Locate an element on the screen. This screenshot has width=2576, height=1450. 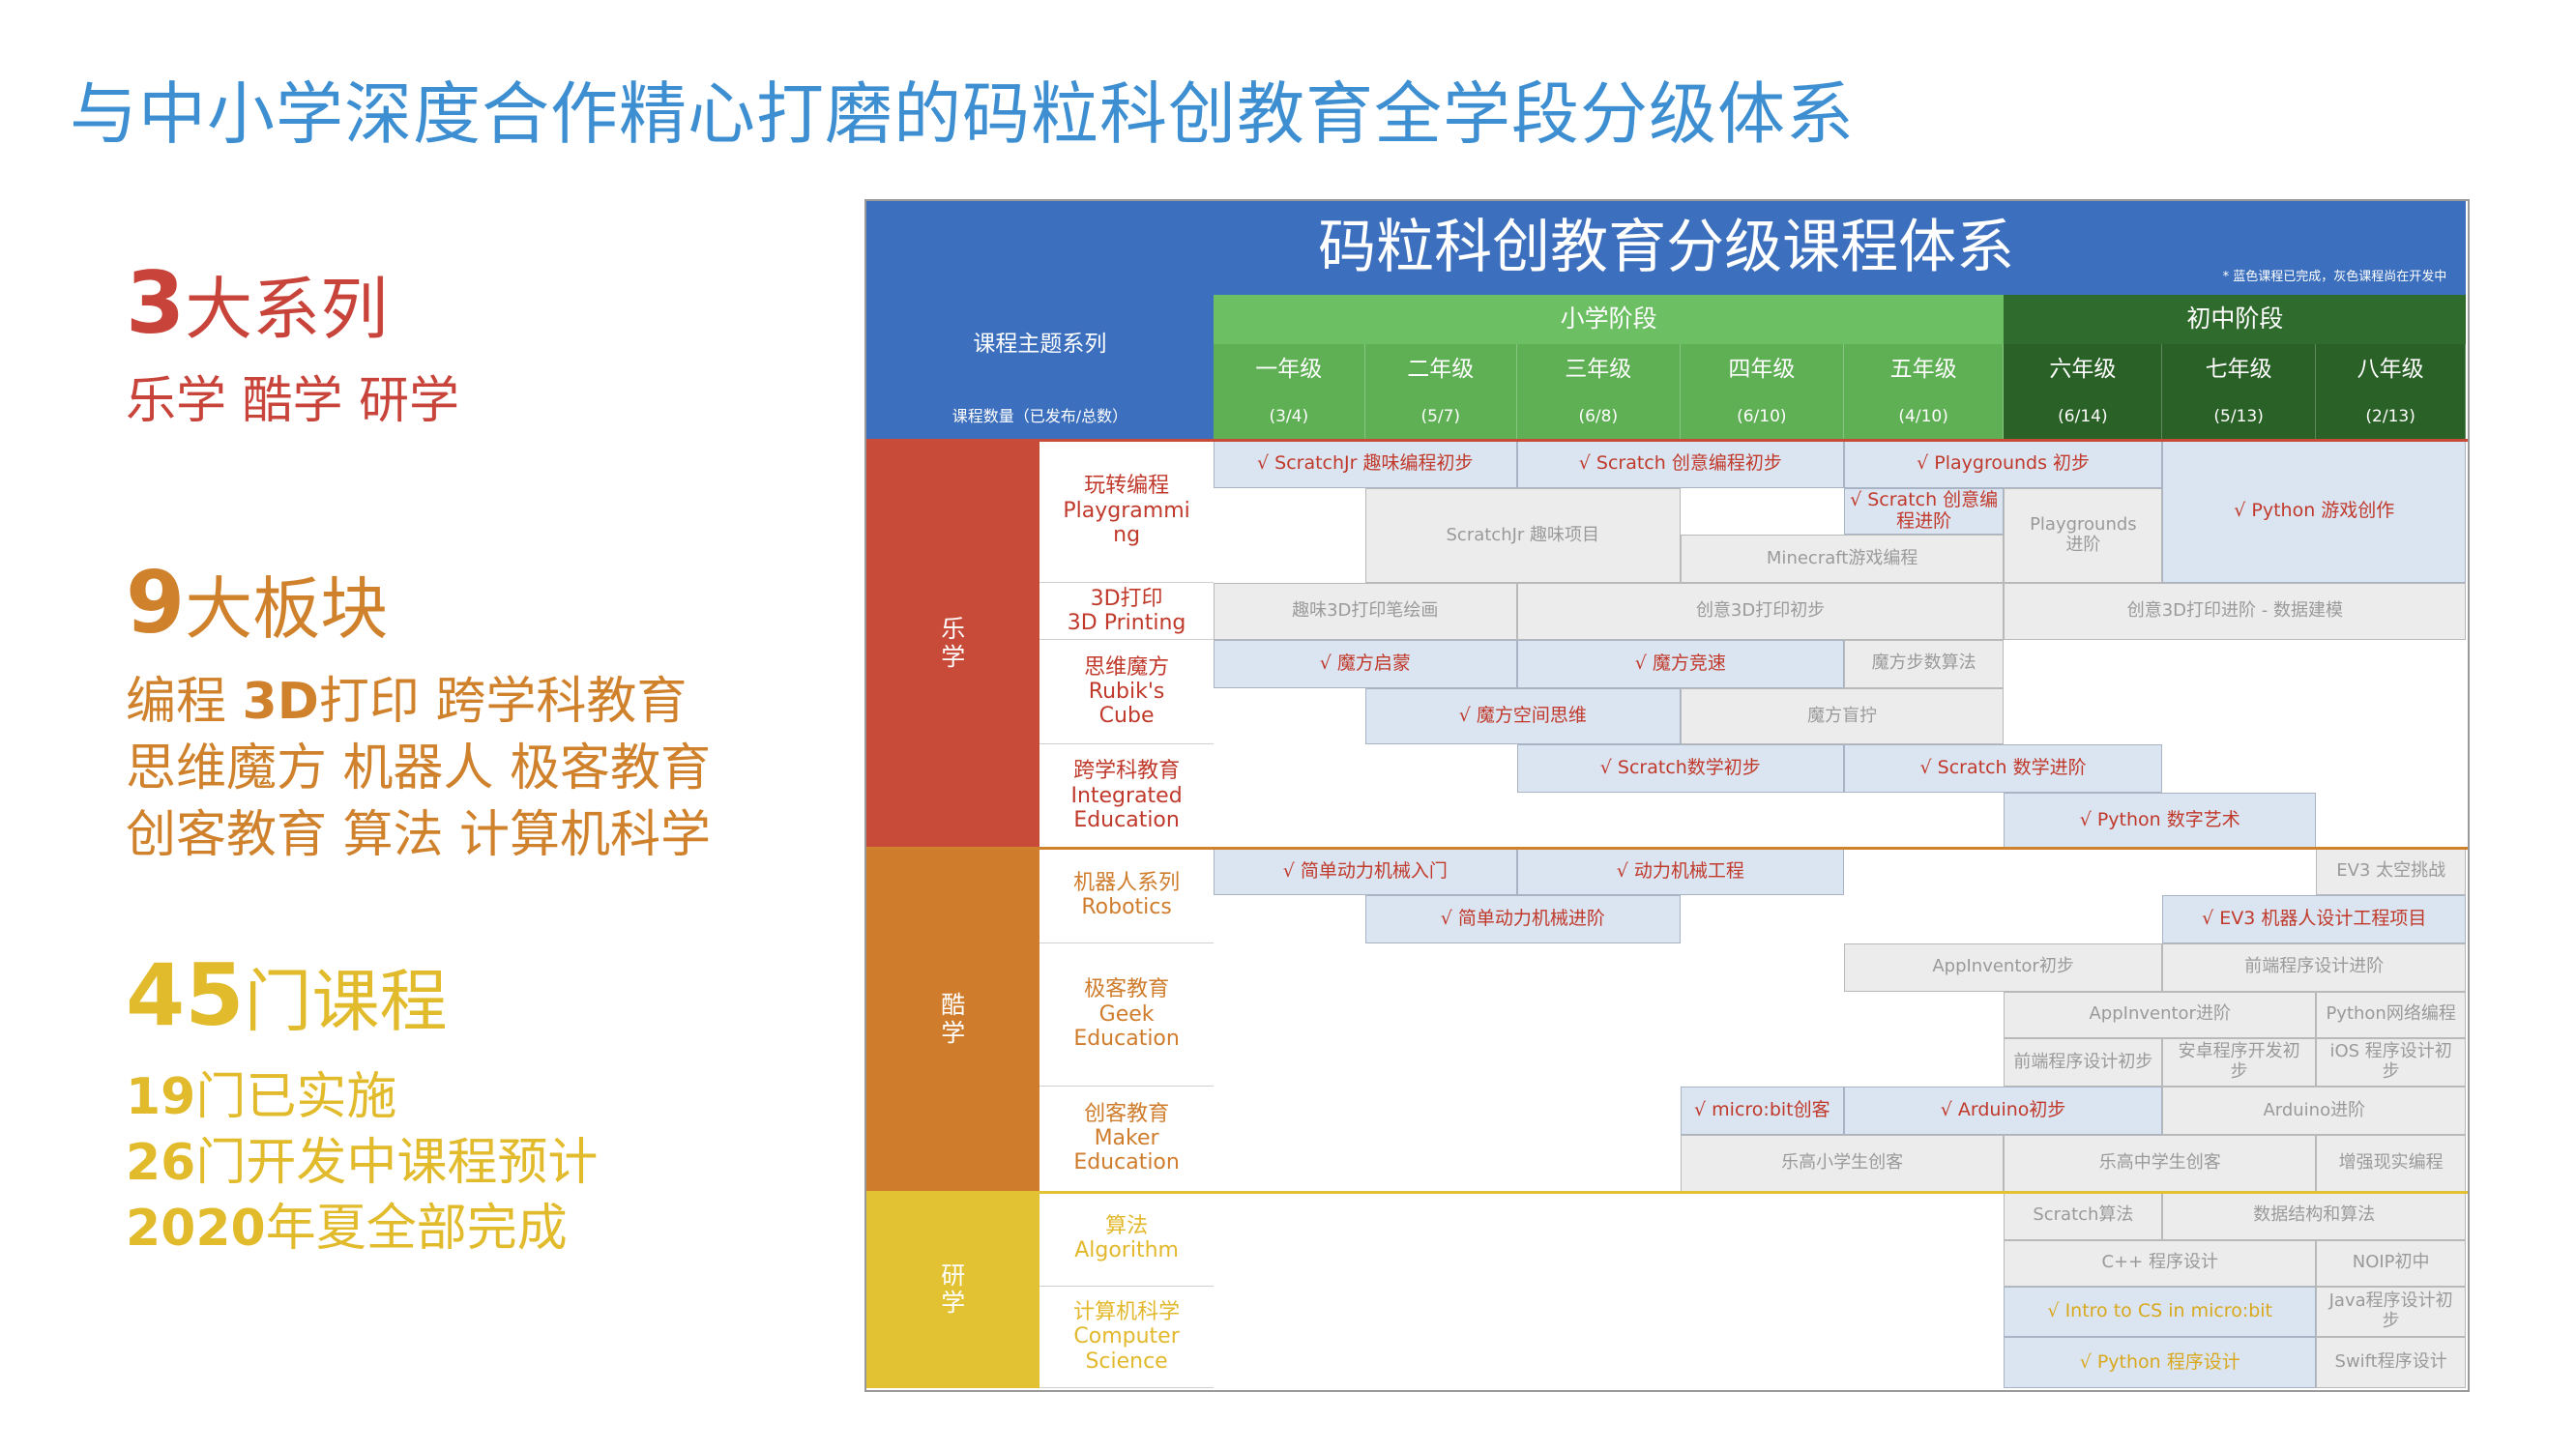
course-cell: √ Python 数字艺术 is located at coordinates (2160, 821).